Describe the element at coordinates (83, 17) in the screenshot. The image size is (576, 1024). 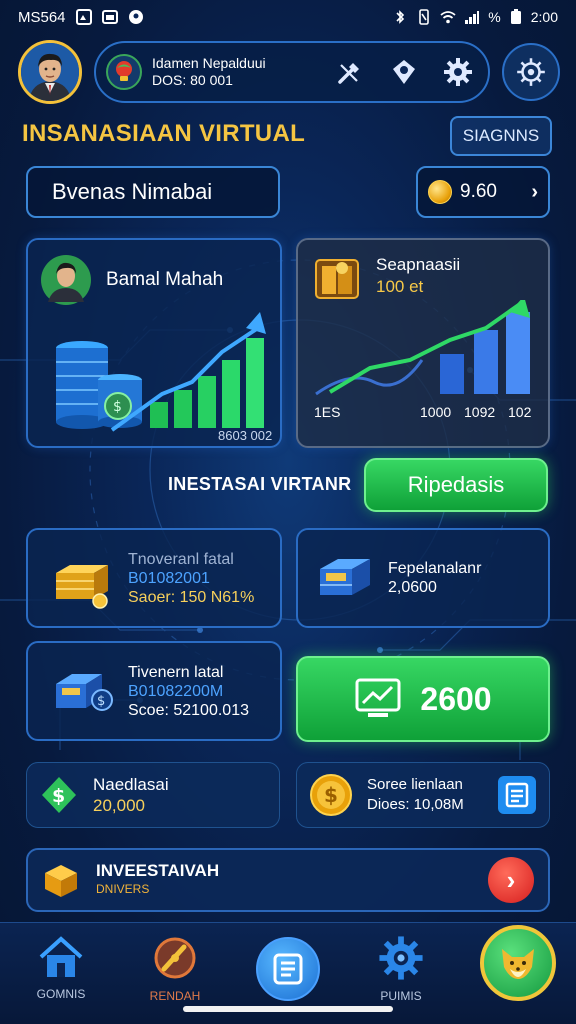
I see `notification-icon` at that location.